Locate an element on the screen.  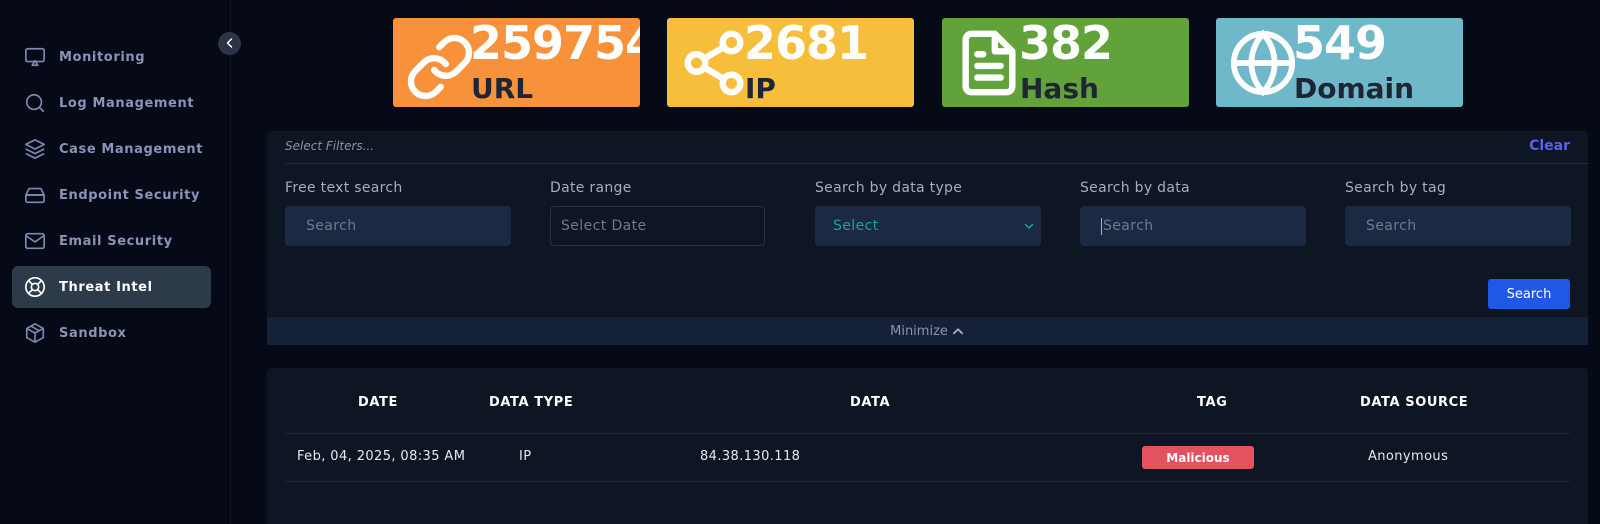
stat-value: 259754 is located at coordinates (555, 44).